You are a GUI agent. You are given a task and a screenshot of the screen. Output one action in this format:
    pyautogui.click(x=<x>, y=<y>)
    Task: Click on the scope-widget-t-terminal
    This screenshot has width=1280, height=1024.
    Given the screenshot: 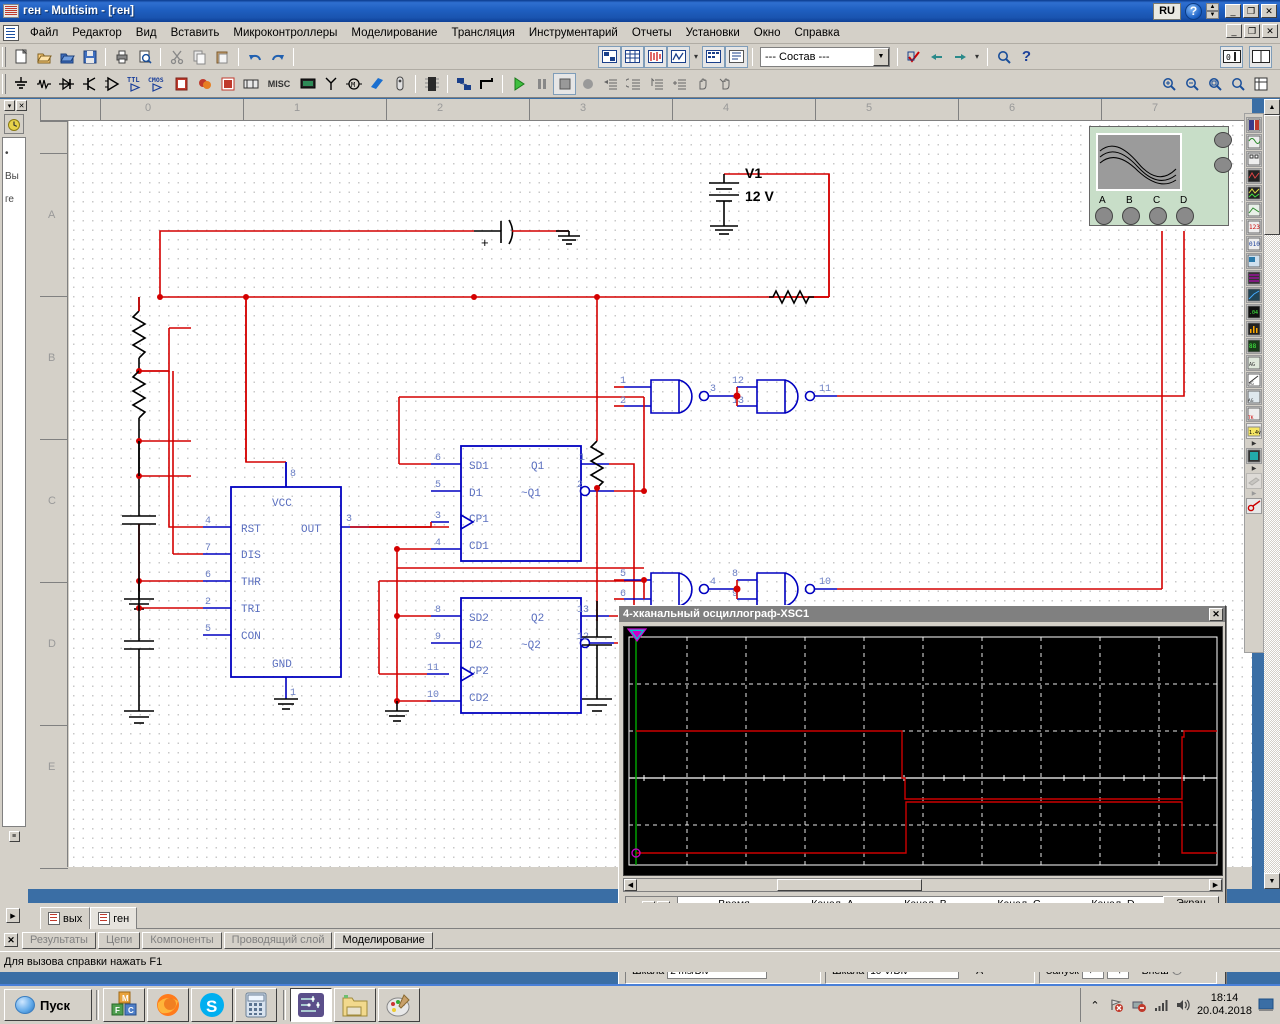 What is the action you would take?
    pyautogui.click(x=1223, y=165)
    